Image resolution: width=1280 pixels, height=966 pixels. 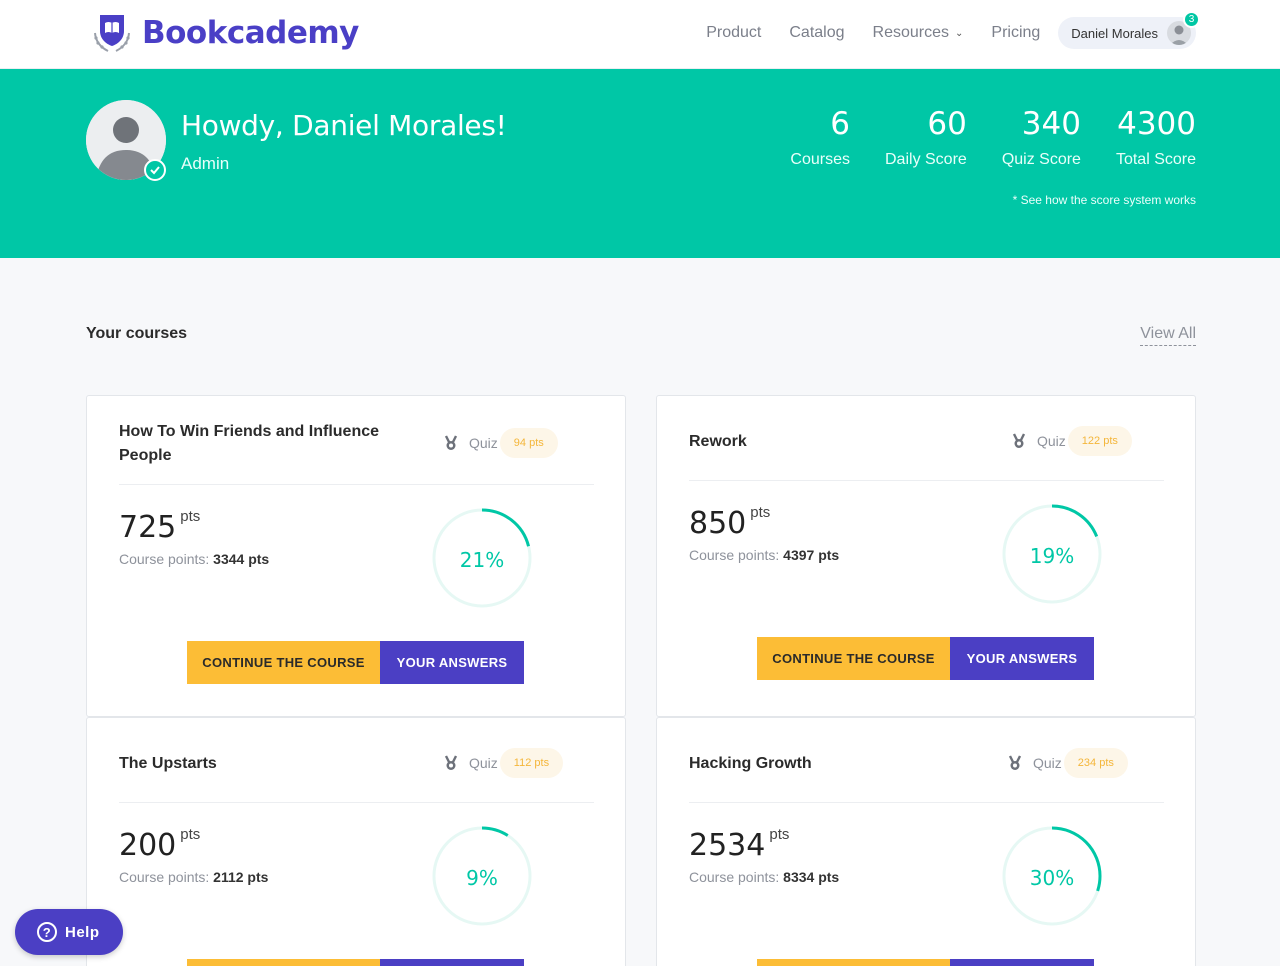 I want to click on stat-quiz-score: 340 Quiz Score, so click(x=1041, y=138).